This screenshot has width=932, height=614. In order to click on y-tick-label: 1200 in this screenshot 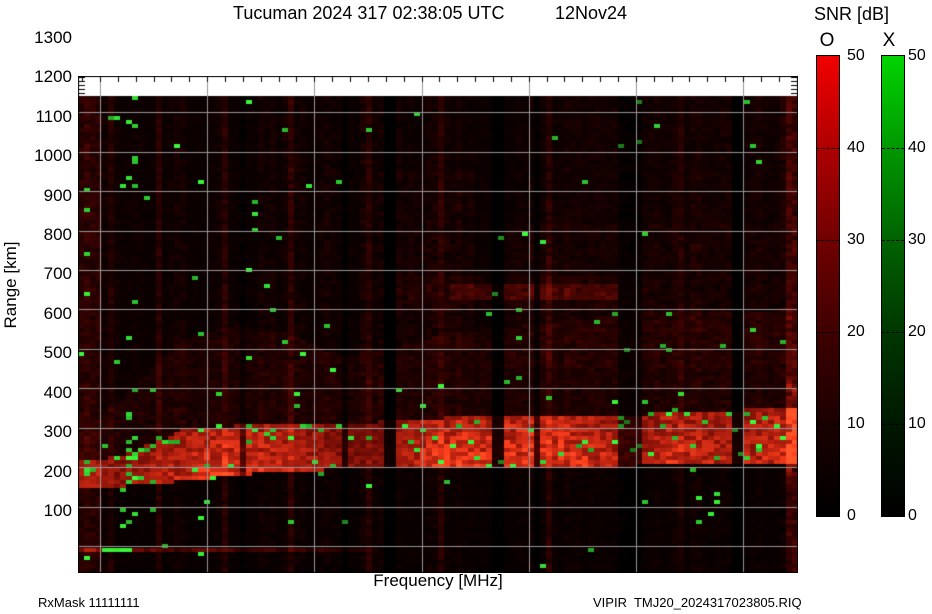, I will do `click(53, 77)`.